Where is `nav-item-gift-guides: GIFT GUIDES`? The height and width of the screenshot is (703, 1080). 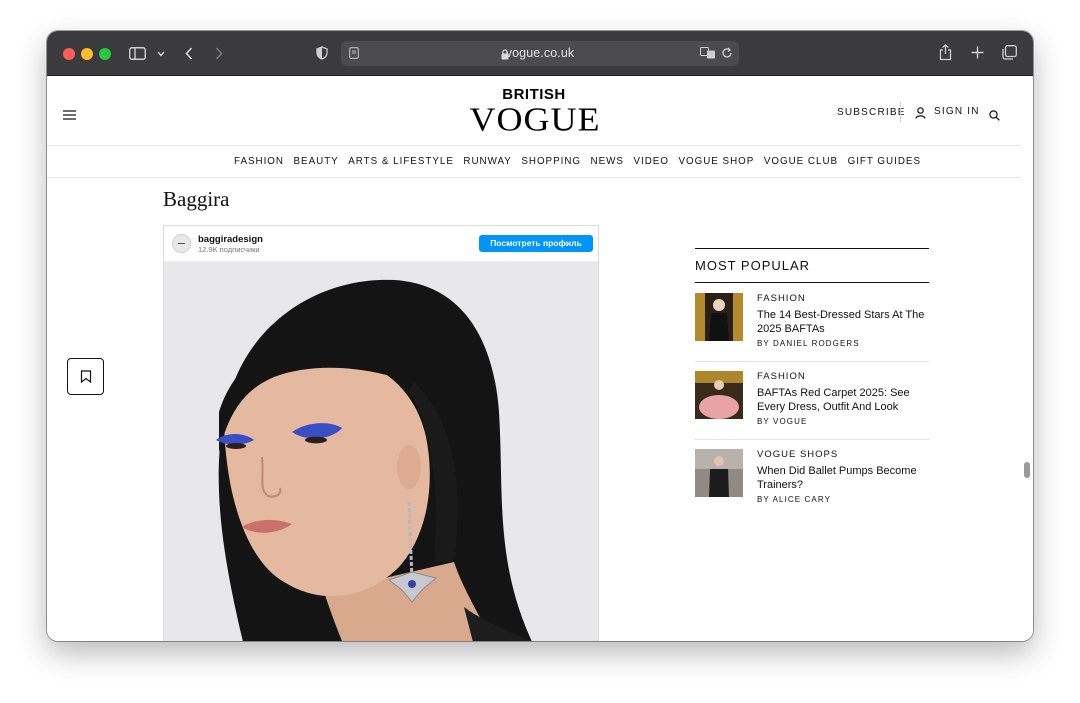 nav-item-gift-guides: GIFT GUIDES is located at coordinates (884, 161).